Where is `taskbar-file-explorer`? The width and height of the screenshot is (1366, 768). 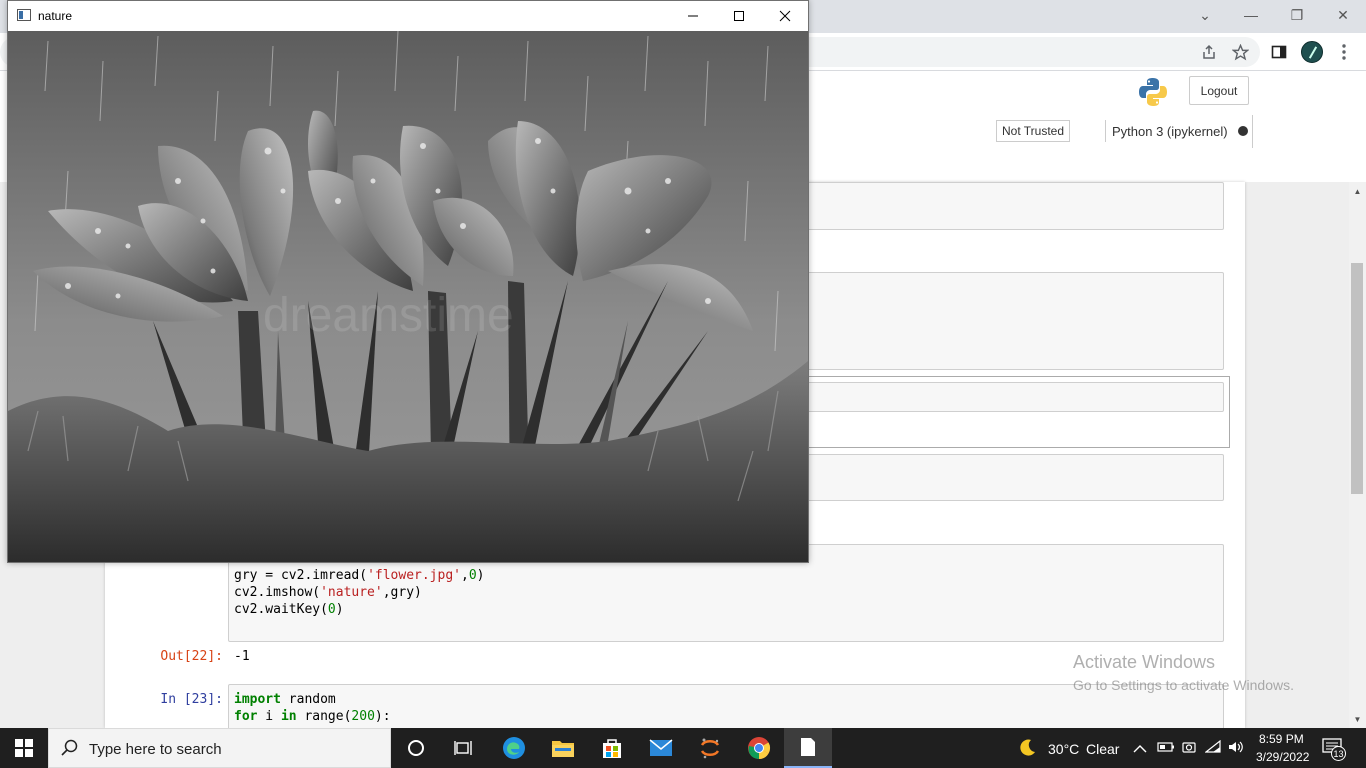
taskbar-file-explorer is located at coordinates (563, 748).